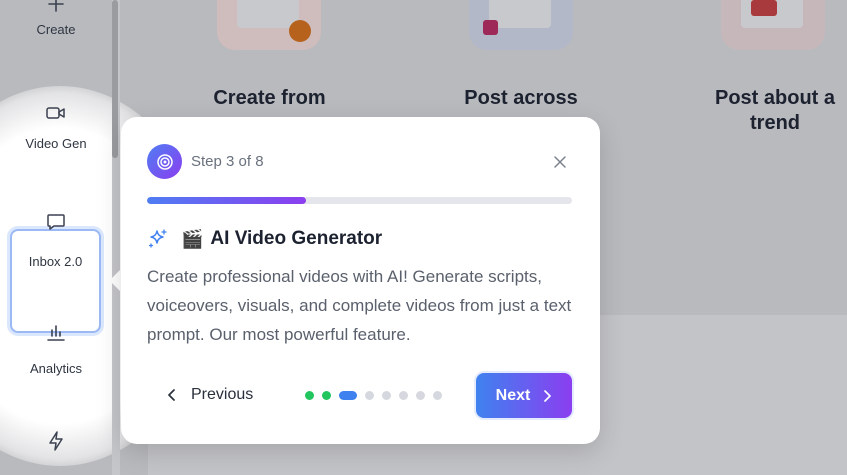 This screenshot has width=847, height=475. I want to click on step-indicator: Step 3 of 8, so click(227, 161).